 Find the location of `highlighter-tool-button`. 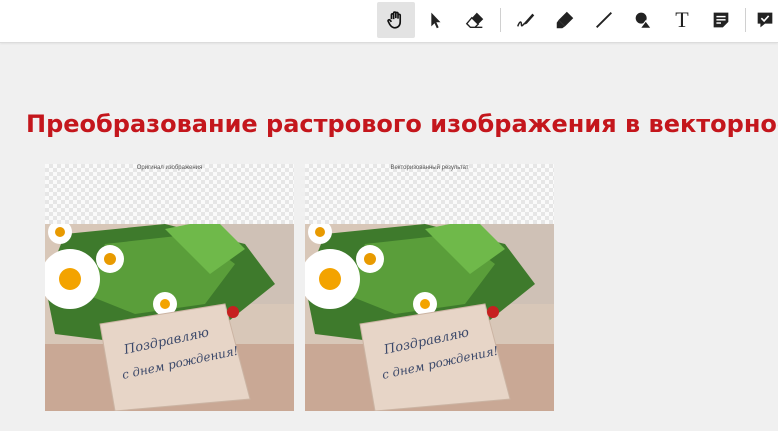

highlighter-tool-button is located at coordinates (565, 20).